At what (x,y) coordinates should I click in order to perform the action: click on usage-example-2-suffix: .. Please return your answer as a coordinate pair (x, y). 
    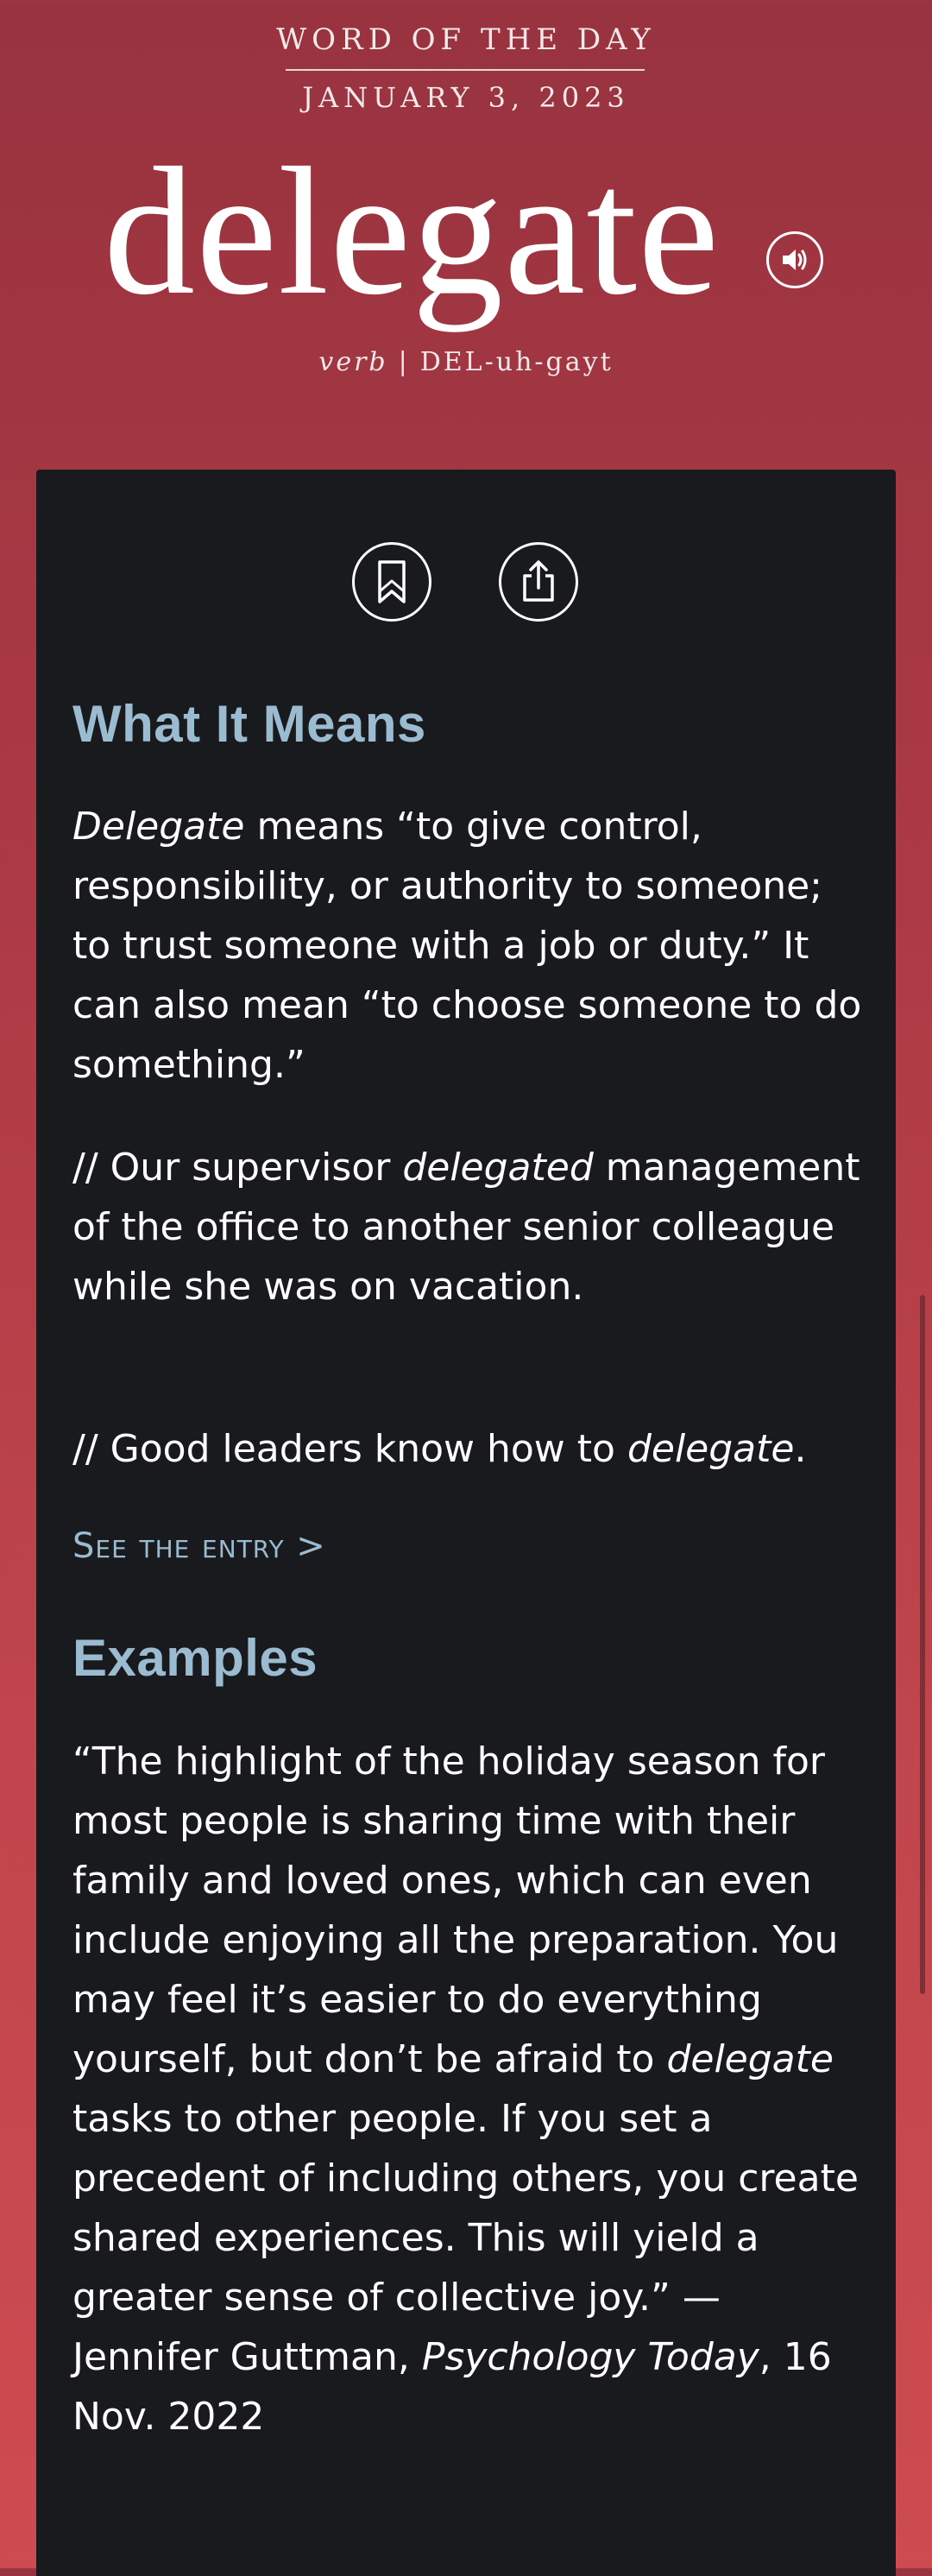
    Looking at the image, I should click on (800, 1449).